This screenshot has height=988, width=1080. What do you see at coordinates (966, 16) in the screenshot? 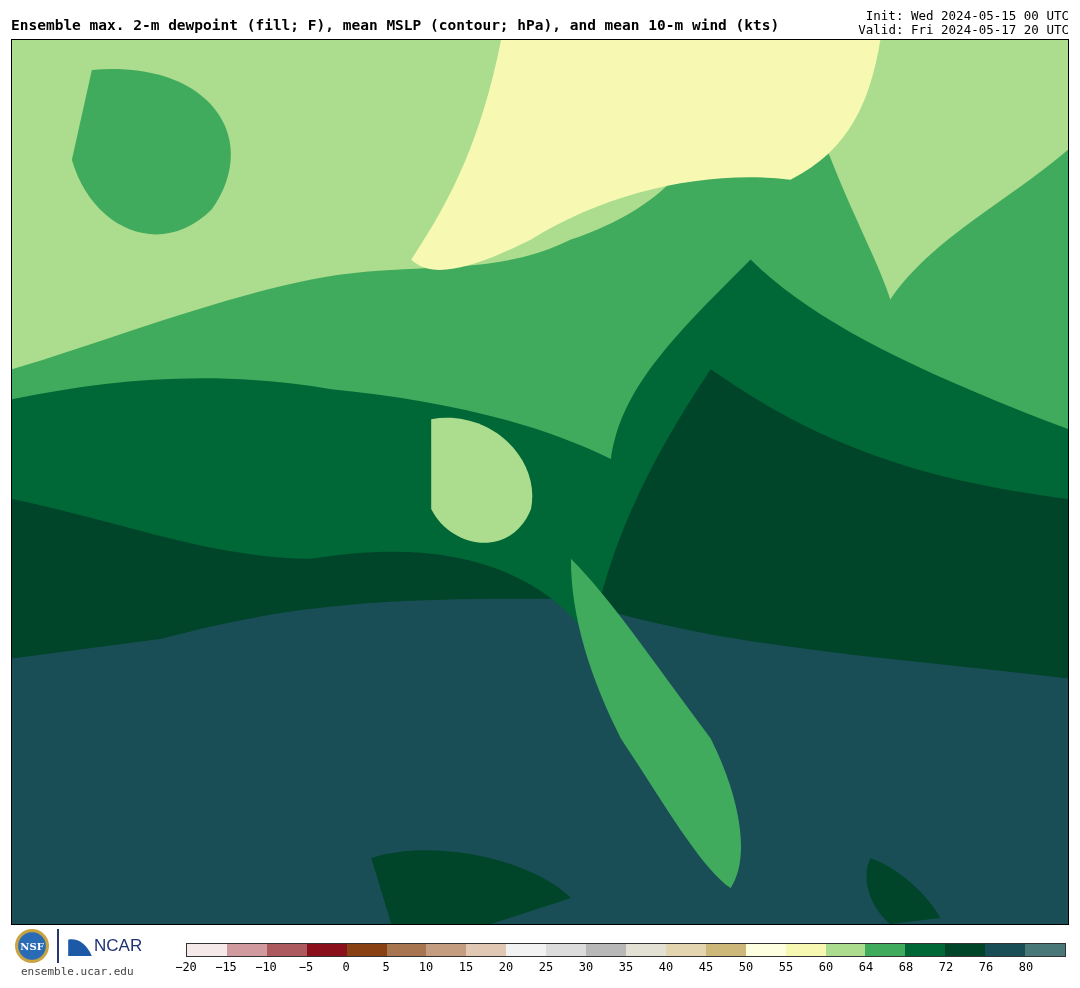
I see `init-time: Init: Wed 2024-05-15 00 UTC` at bounding box center [966, 16].